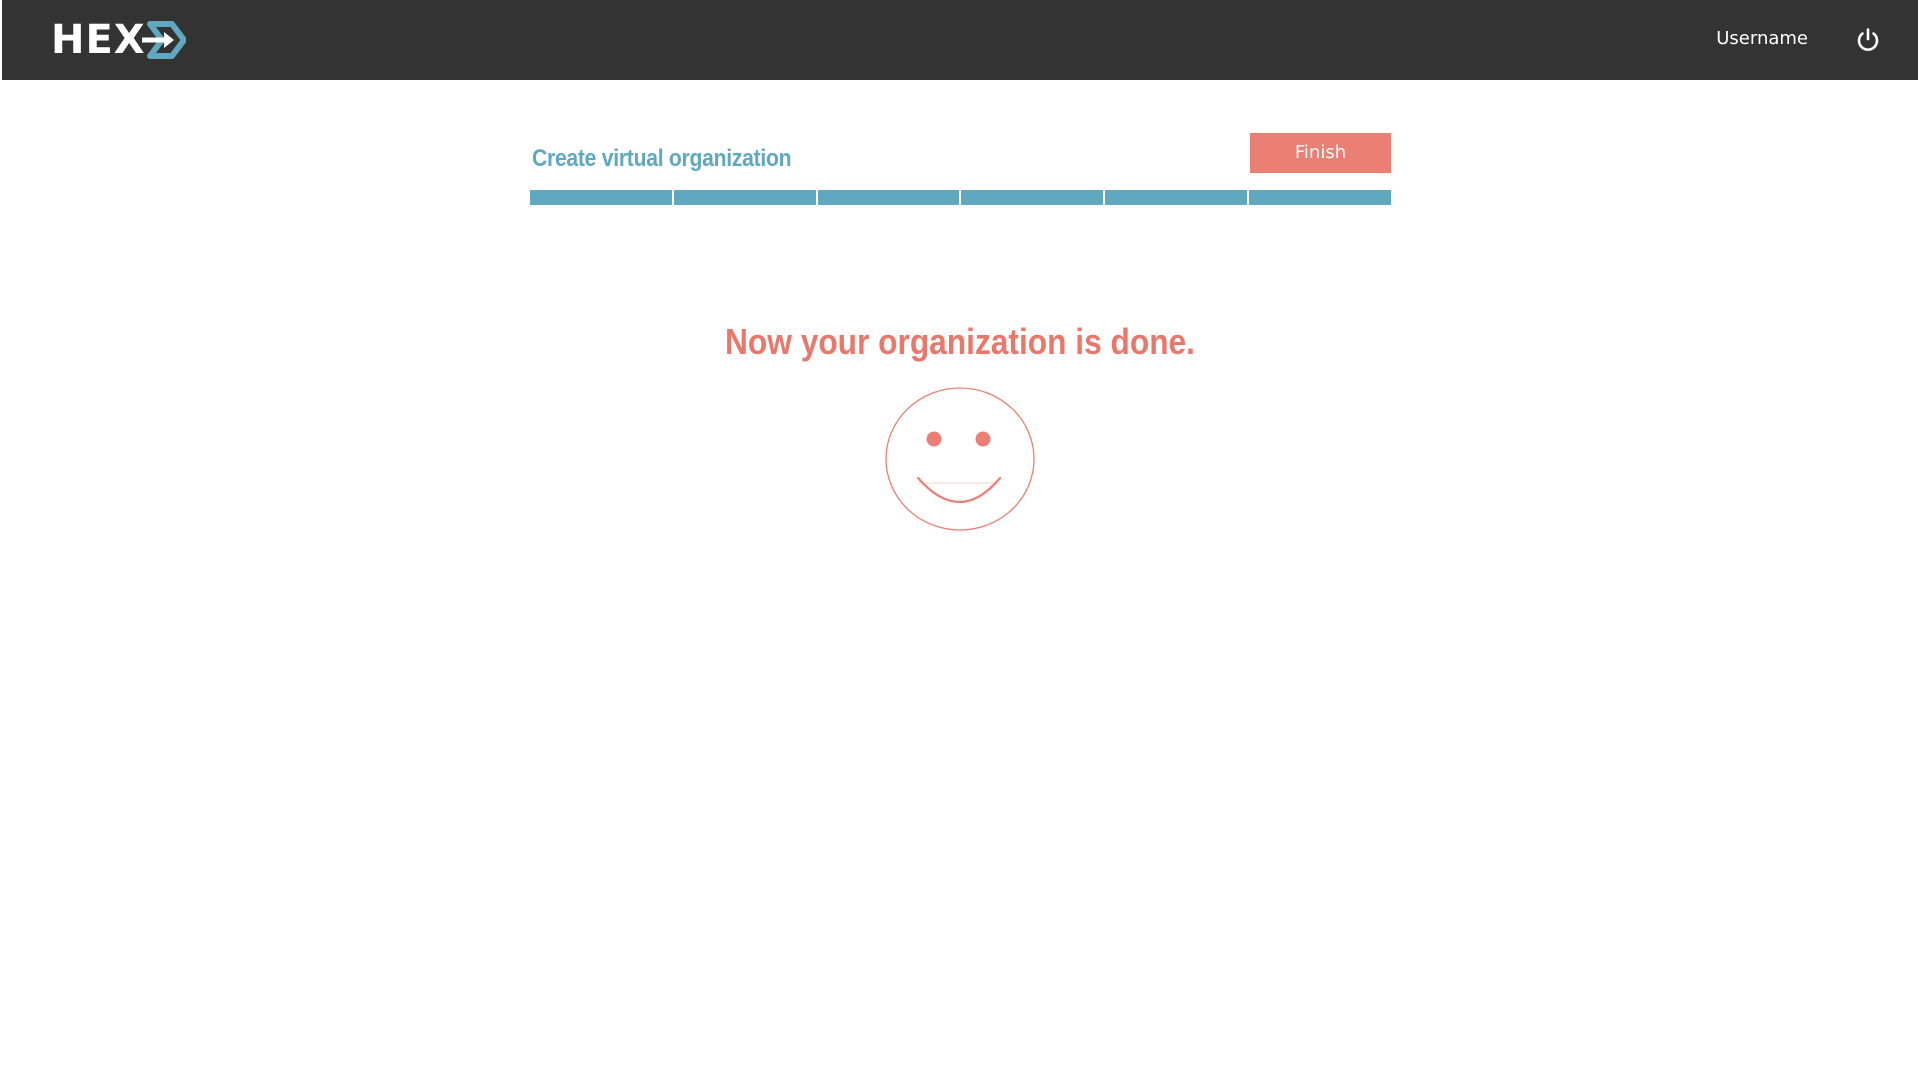 The width and height of the screenshot is (1920, 1081). What do you see at coordinates (960, 459) in the screenshot?
I see `smiley-face-icon` at bounding box center [960, 459].